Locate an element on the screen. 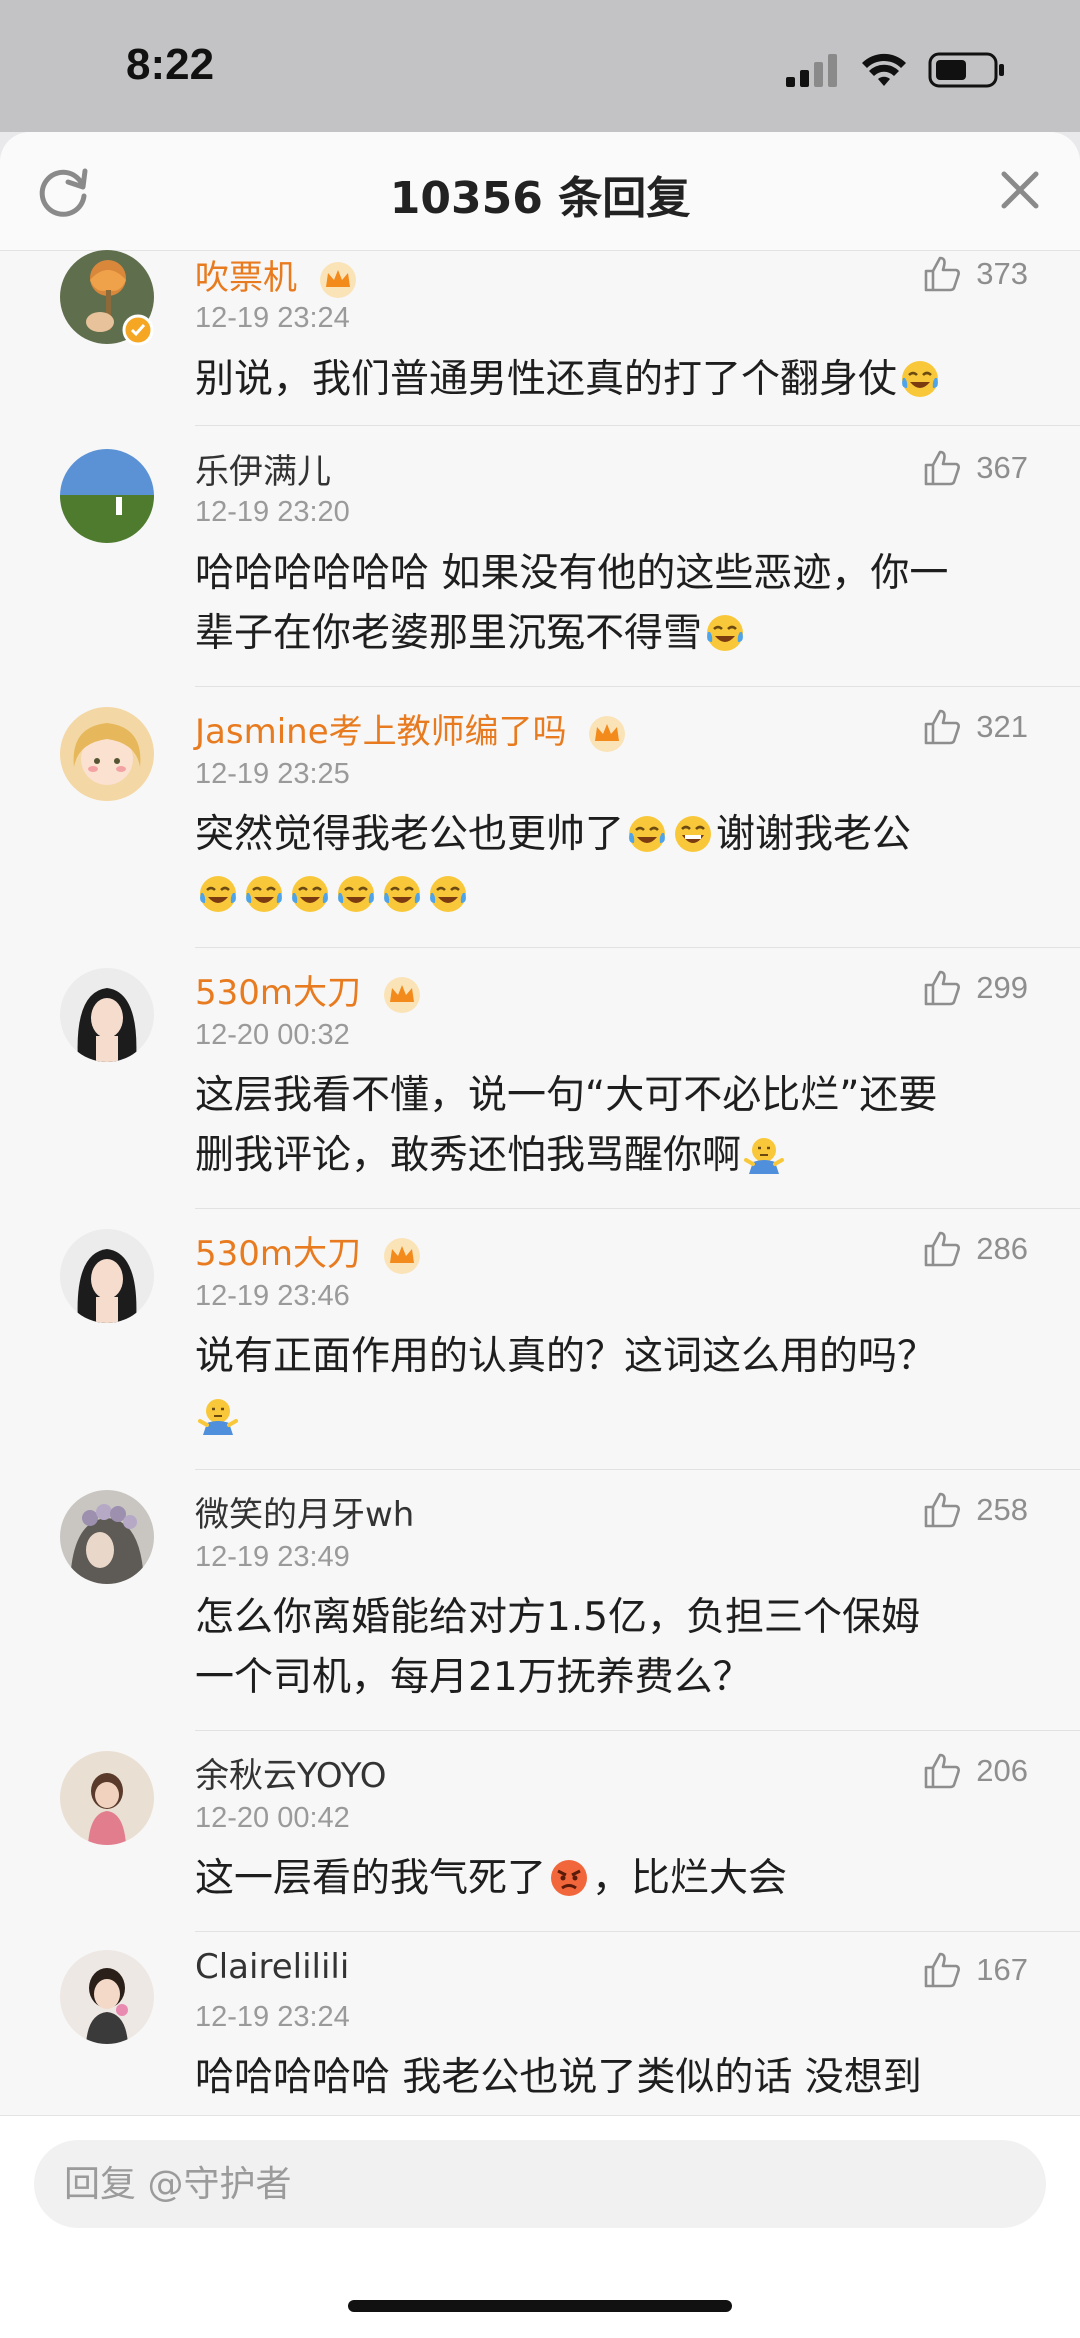 The height and width of the screenshot is (2338, 1080). like-button: 167 is located at coordinates (975, 1970).